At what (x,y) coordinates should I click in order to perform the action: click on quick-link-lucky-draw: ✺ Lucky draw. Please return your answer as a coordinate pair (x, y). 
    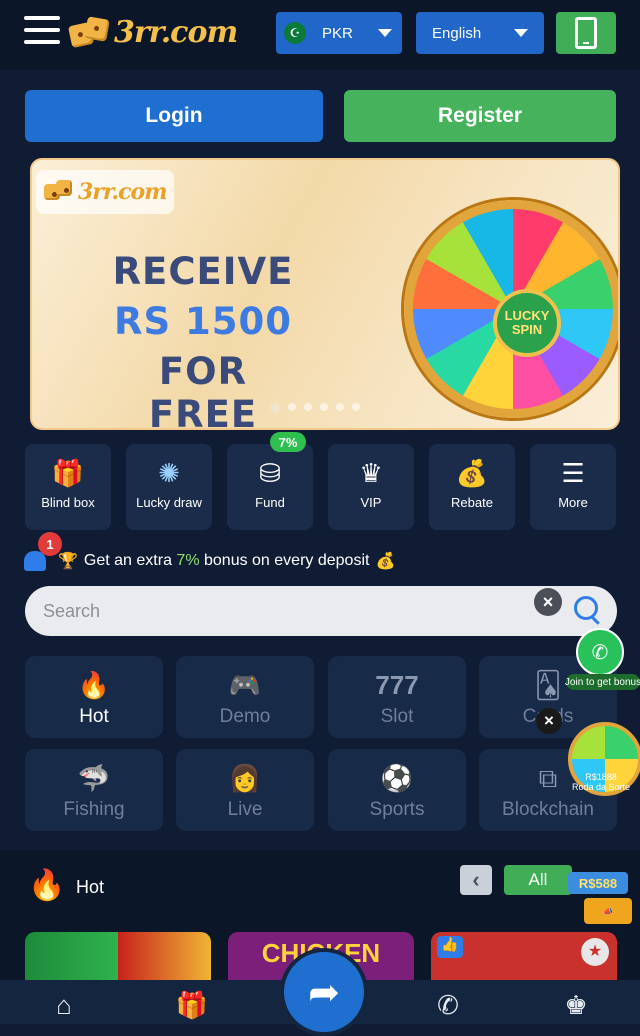
    Looking at the image, I should click on (169, 487).